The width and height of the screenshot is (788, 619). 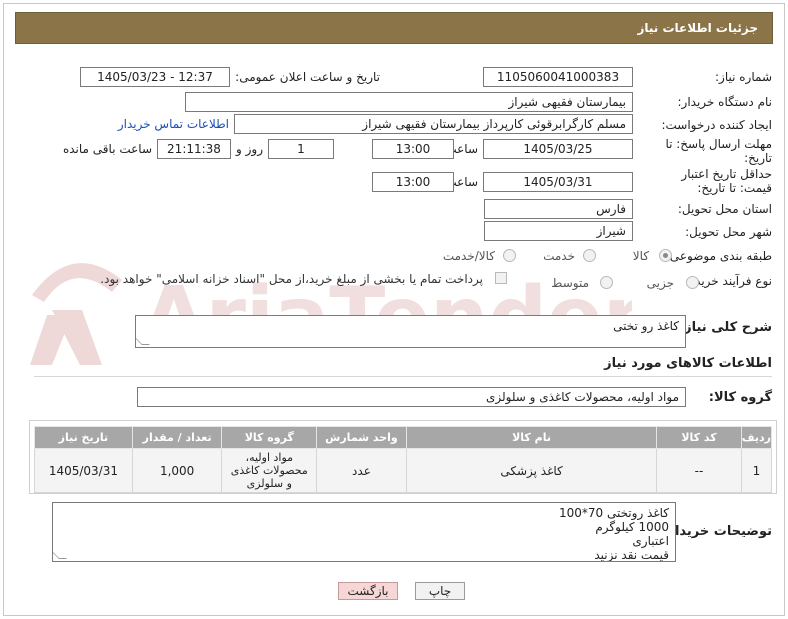 What do you see at coordinates (361, 470) in the screenshot?
I see `cell-unit: عدد` at bounding box center [361, 470].